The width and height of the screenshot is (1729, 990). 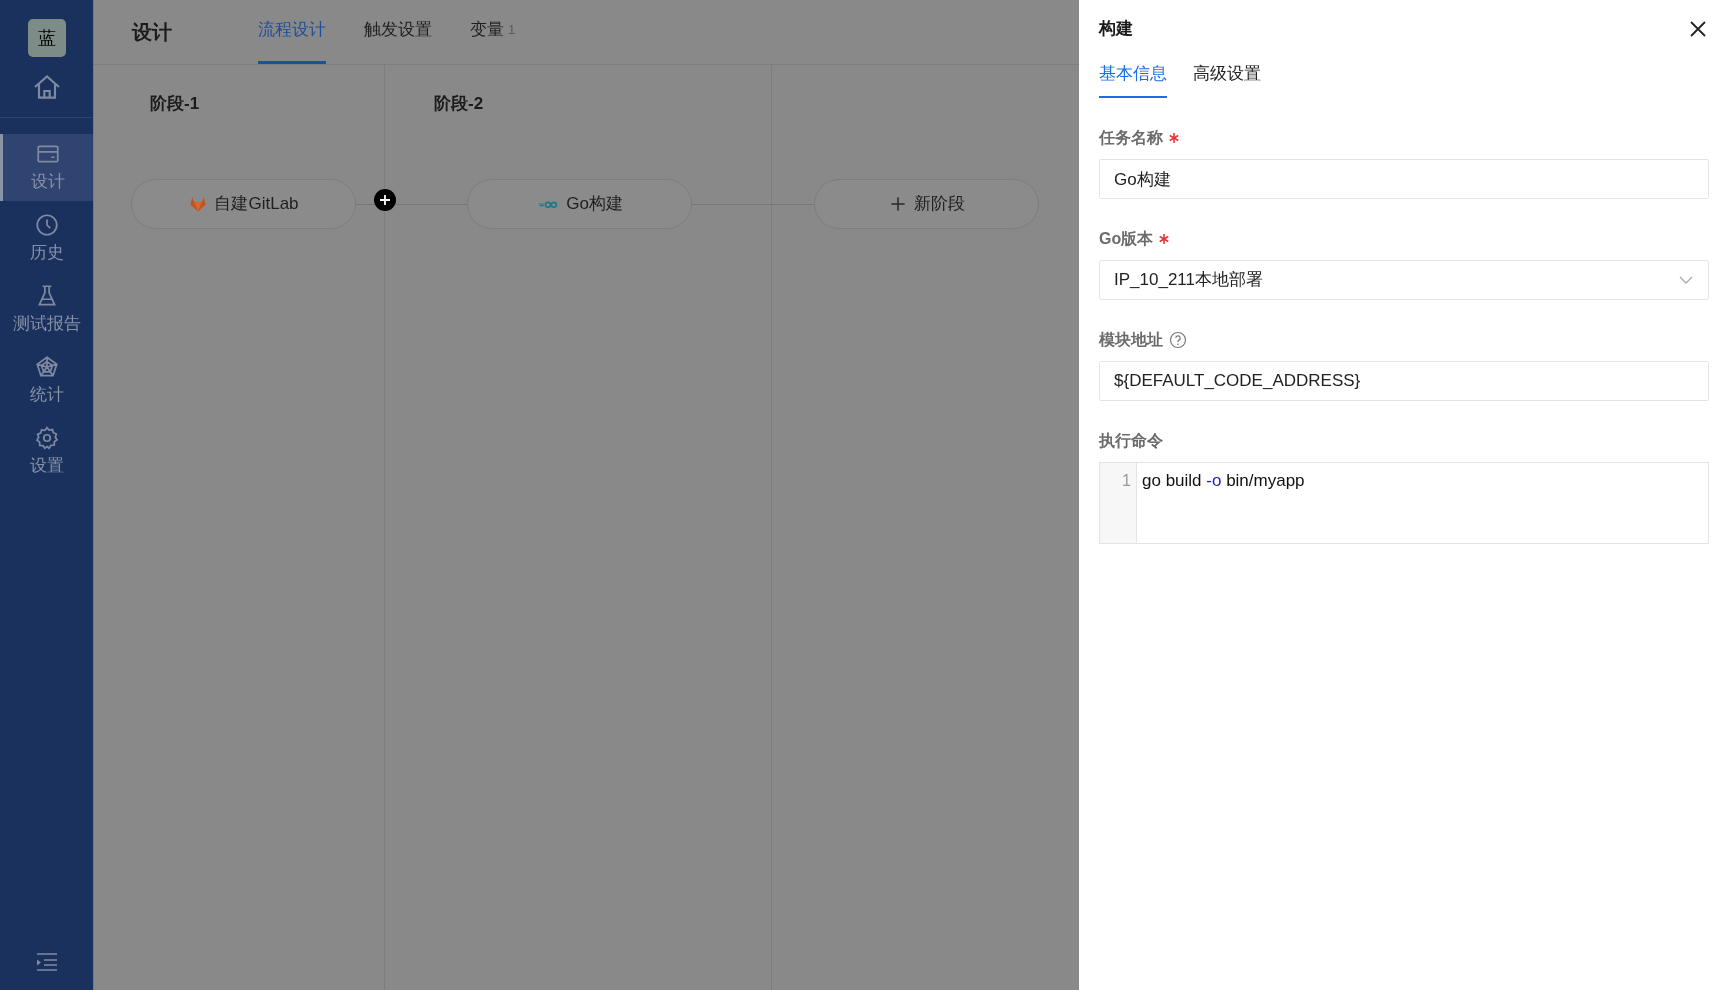 What do you see at coordinates (1126, 481) in the screenshot?
I see `line-number: 1` at bounding box center [1126, 481].